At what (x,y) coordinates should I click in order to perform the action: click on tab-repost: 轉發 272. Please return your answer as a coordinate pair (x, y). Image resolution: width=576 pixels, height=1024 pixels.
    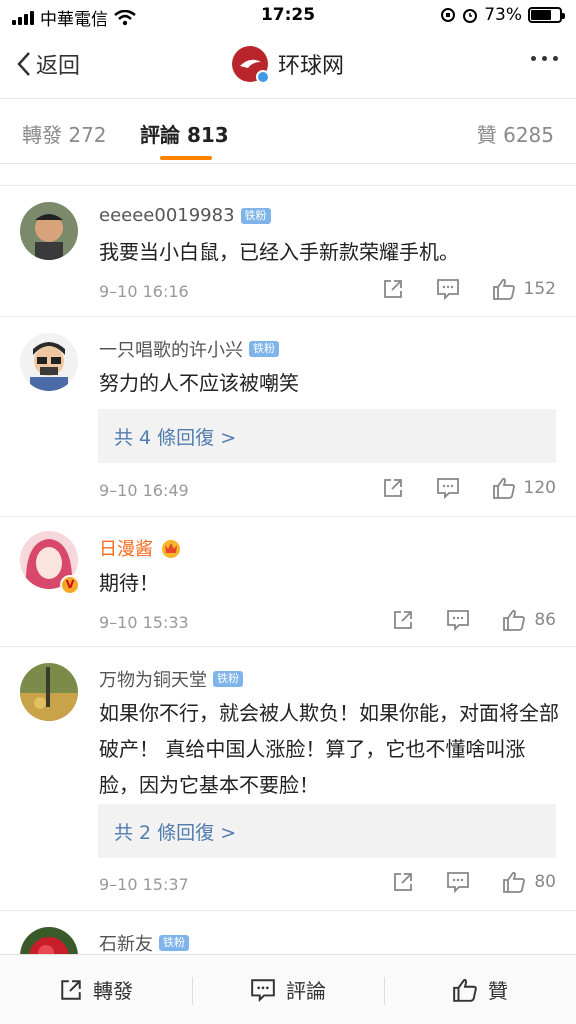
    Looking at the image, I should click on (64, 133).